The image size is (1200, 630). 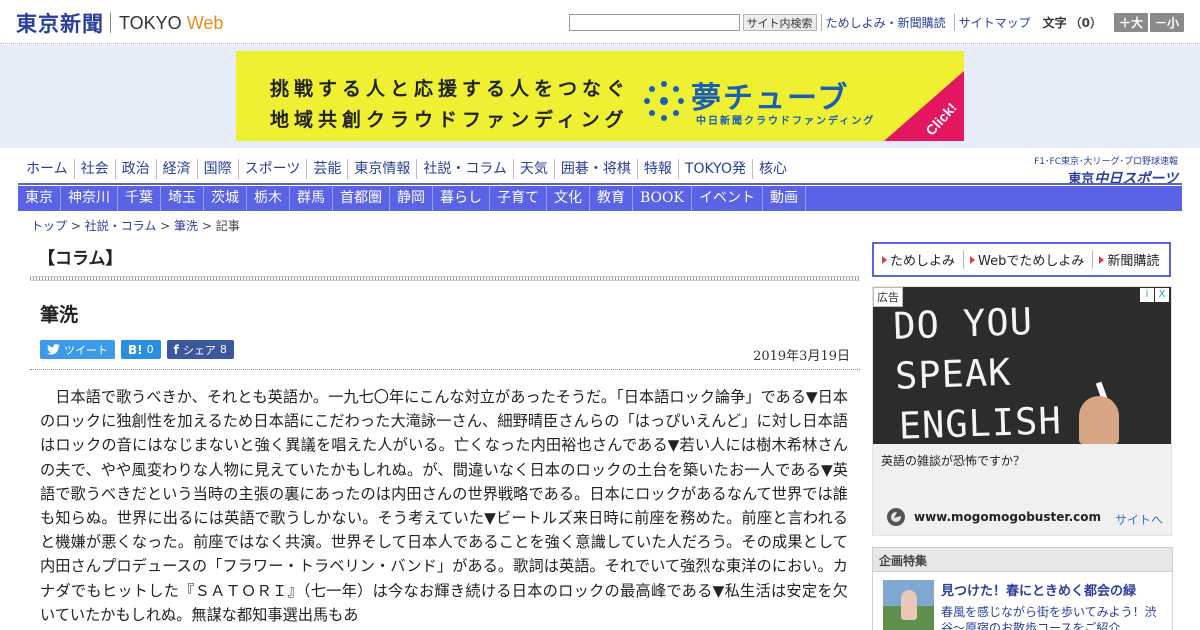 What do you see at coordinates (1147, 295) in the screenshot?
I see `ad-info-icon: i` at bounding box center [1147, 295].